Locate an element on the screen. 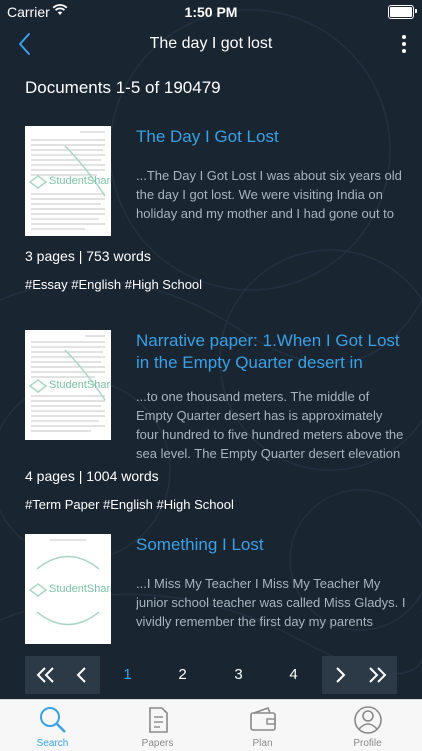  tab-search: Search is located at coordinates (52, 725).